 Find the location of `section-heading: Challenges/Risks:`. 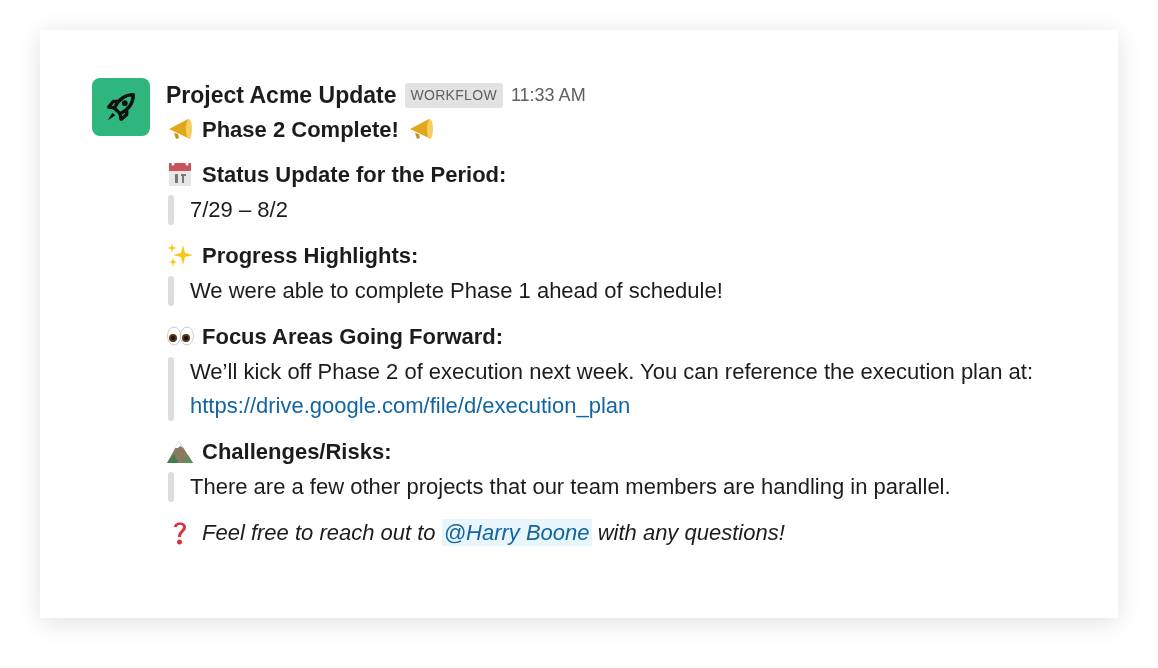

section-heading: Challenges/Risks: is located at coordinates (297, 451).